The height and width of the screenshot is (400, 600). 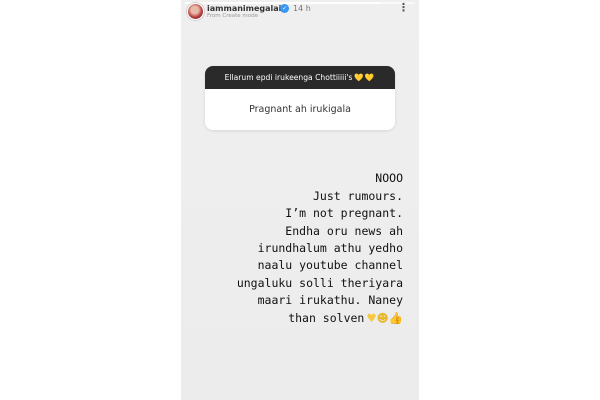 What do you see at coordinates (403, 8) in the screenshot?
I see `more-options-icon: ⋮` at bounding box center [403, 8].